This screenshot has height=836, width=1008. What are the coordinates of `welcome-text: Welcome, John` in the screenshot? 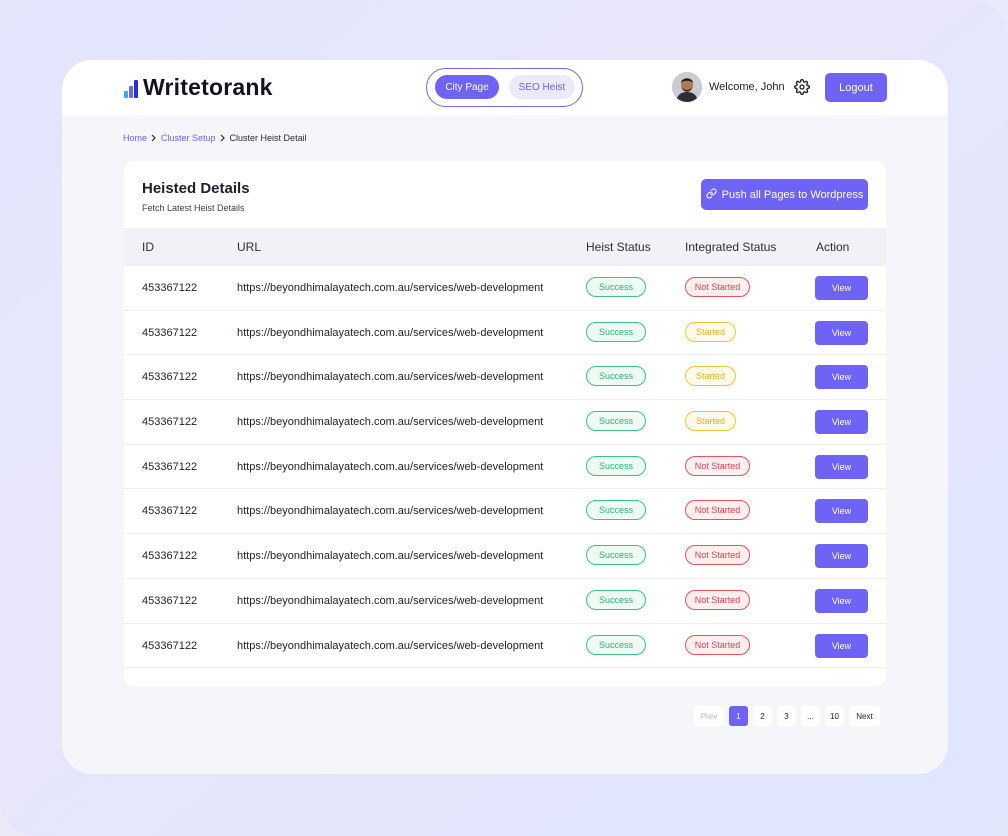 It's located at (747, 87).